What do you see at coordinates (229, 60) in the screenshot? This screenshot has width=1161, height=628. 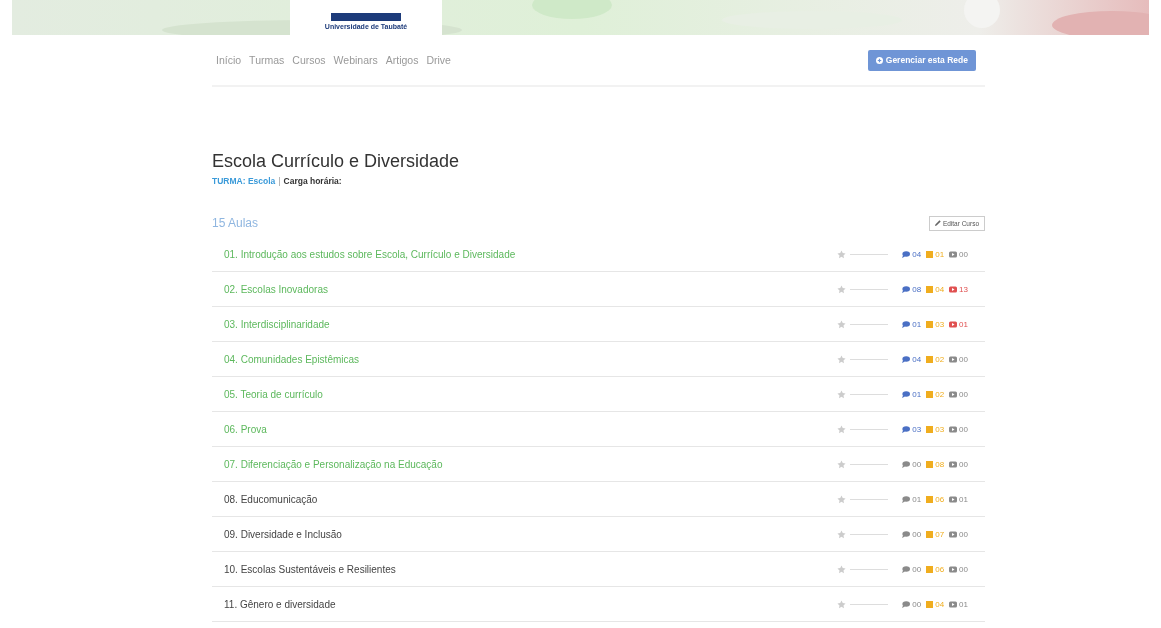 I see `nav-link: Início` at bounding box center [229, 60].